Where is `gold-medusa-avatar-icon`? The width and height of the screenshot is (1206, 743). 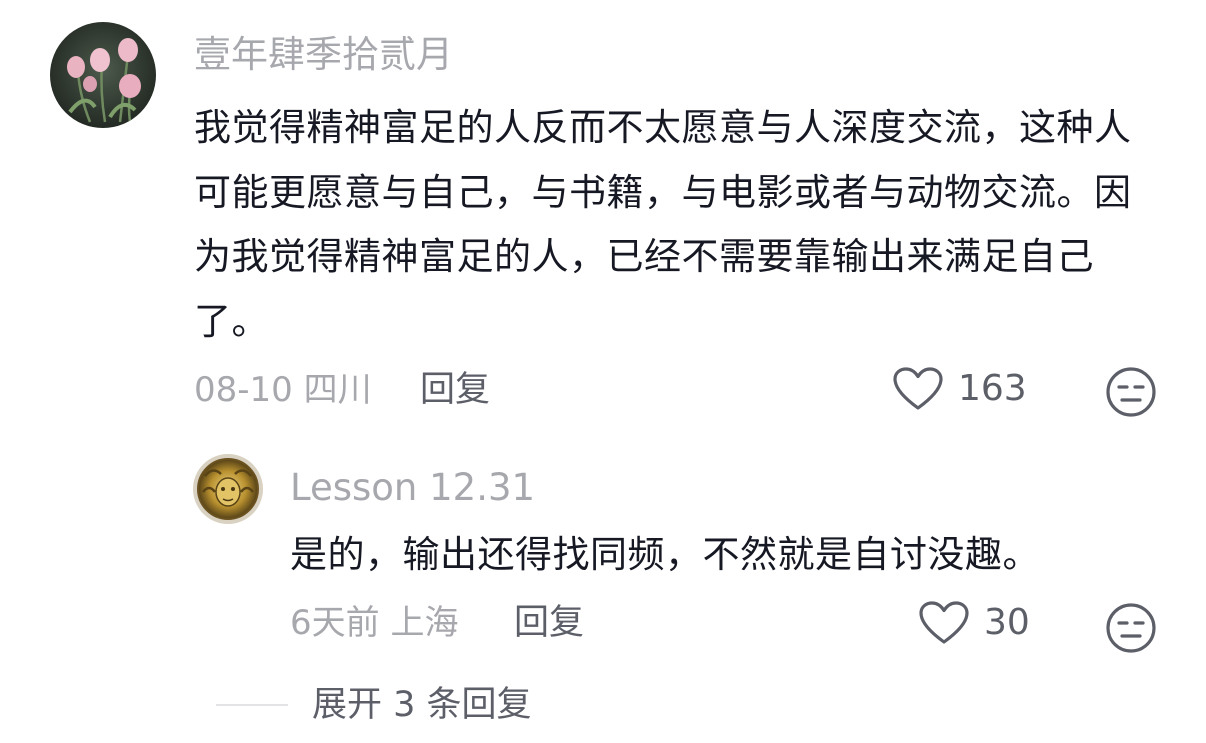 gold-medusa-avatar-icon is located at coordinates (228, 489).